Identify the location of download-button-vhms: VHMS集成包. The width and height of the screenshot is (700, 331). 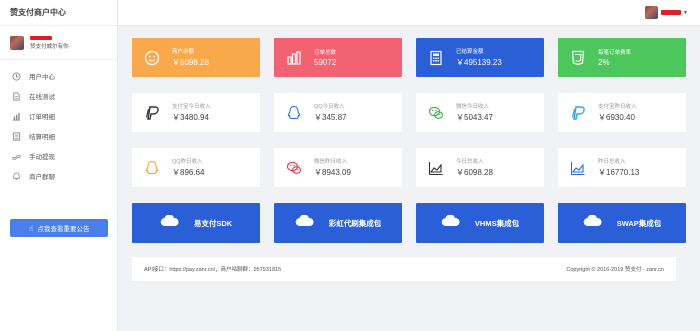
(480, 223).